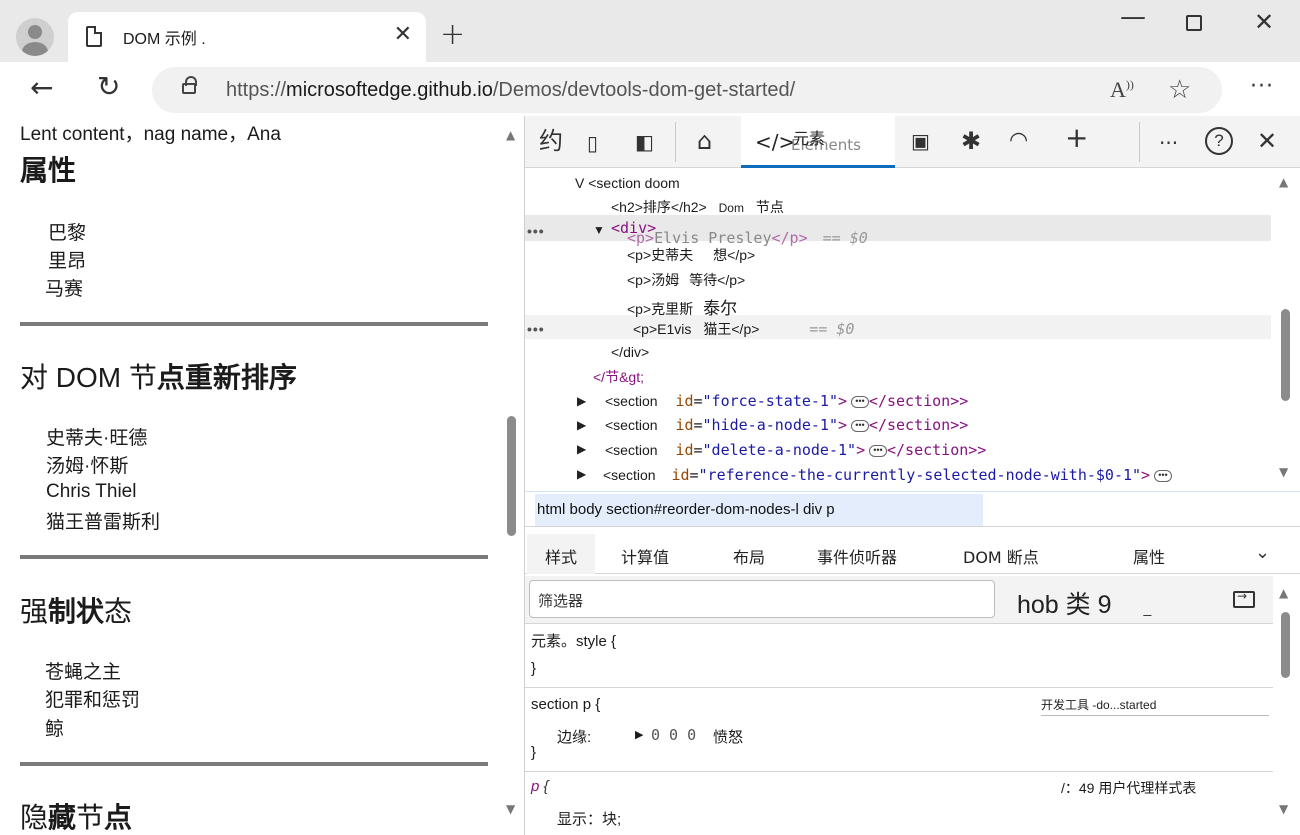 The image size is (1300, 835). Describe the element at coordinates (1262, 552) in the screenshot. I see `chevron-down-icon: ⌄` at that location.